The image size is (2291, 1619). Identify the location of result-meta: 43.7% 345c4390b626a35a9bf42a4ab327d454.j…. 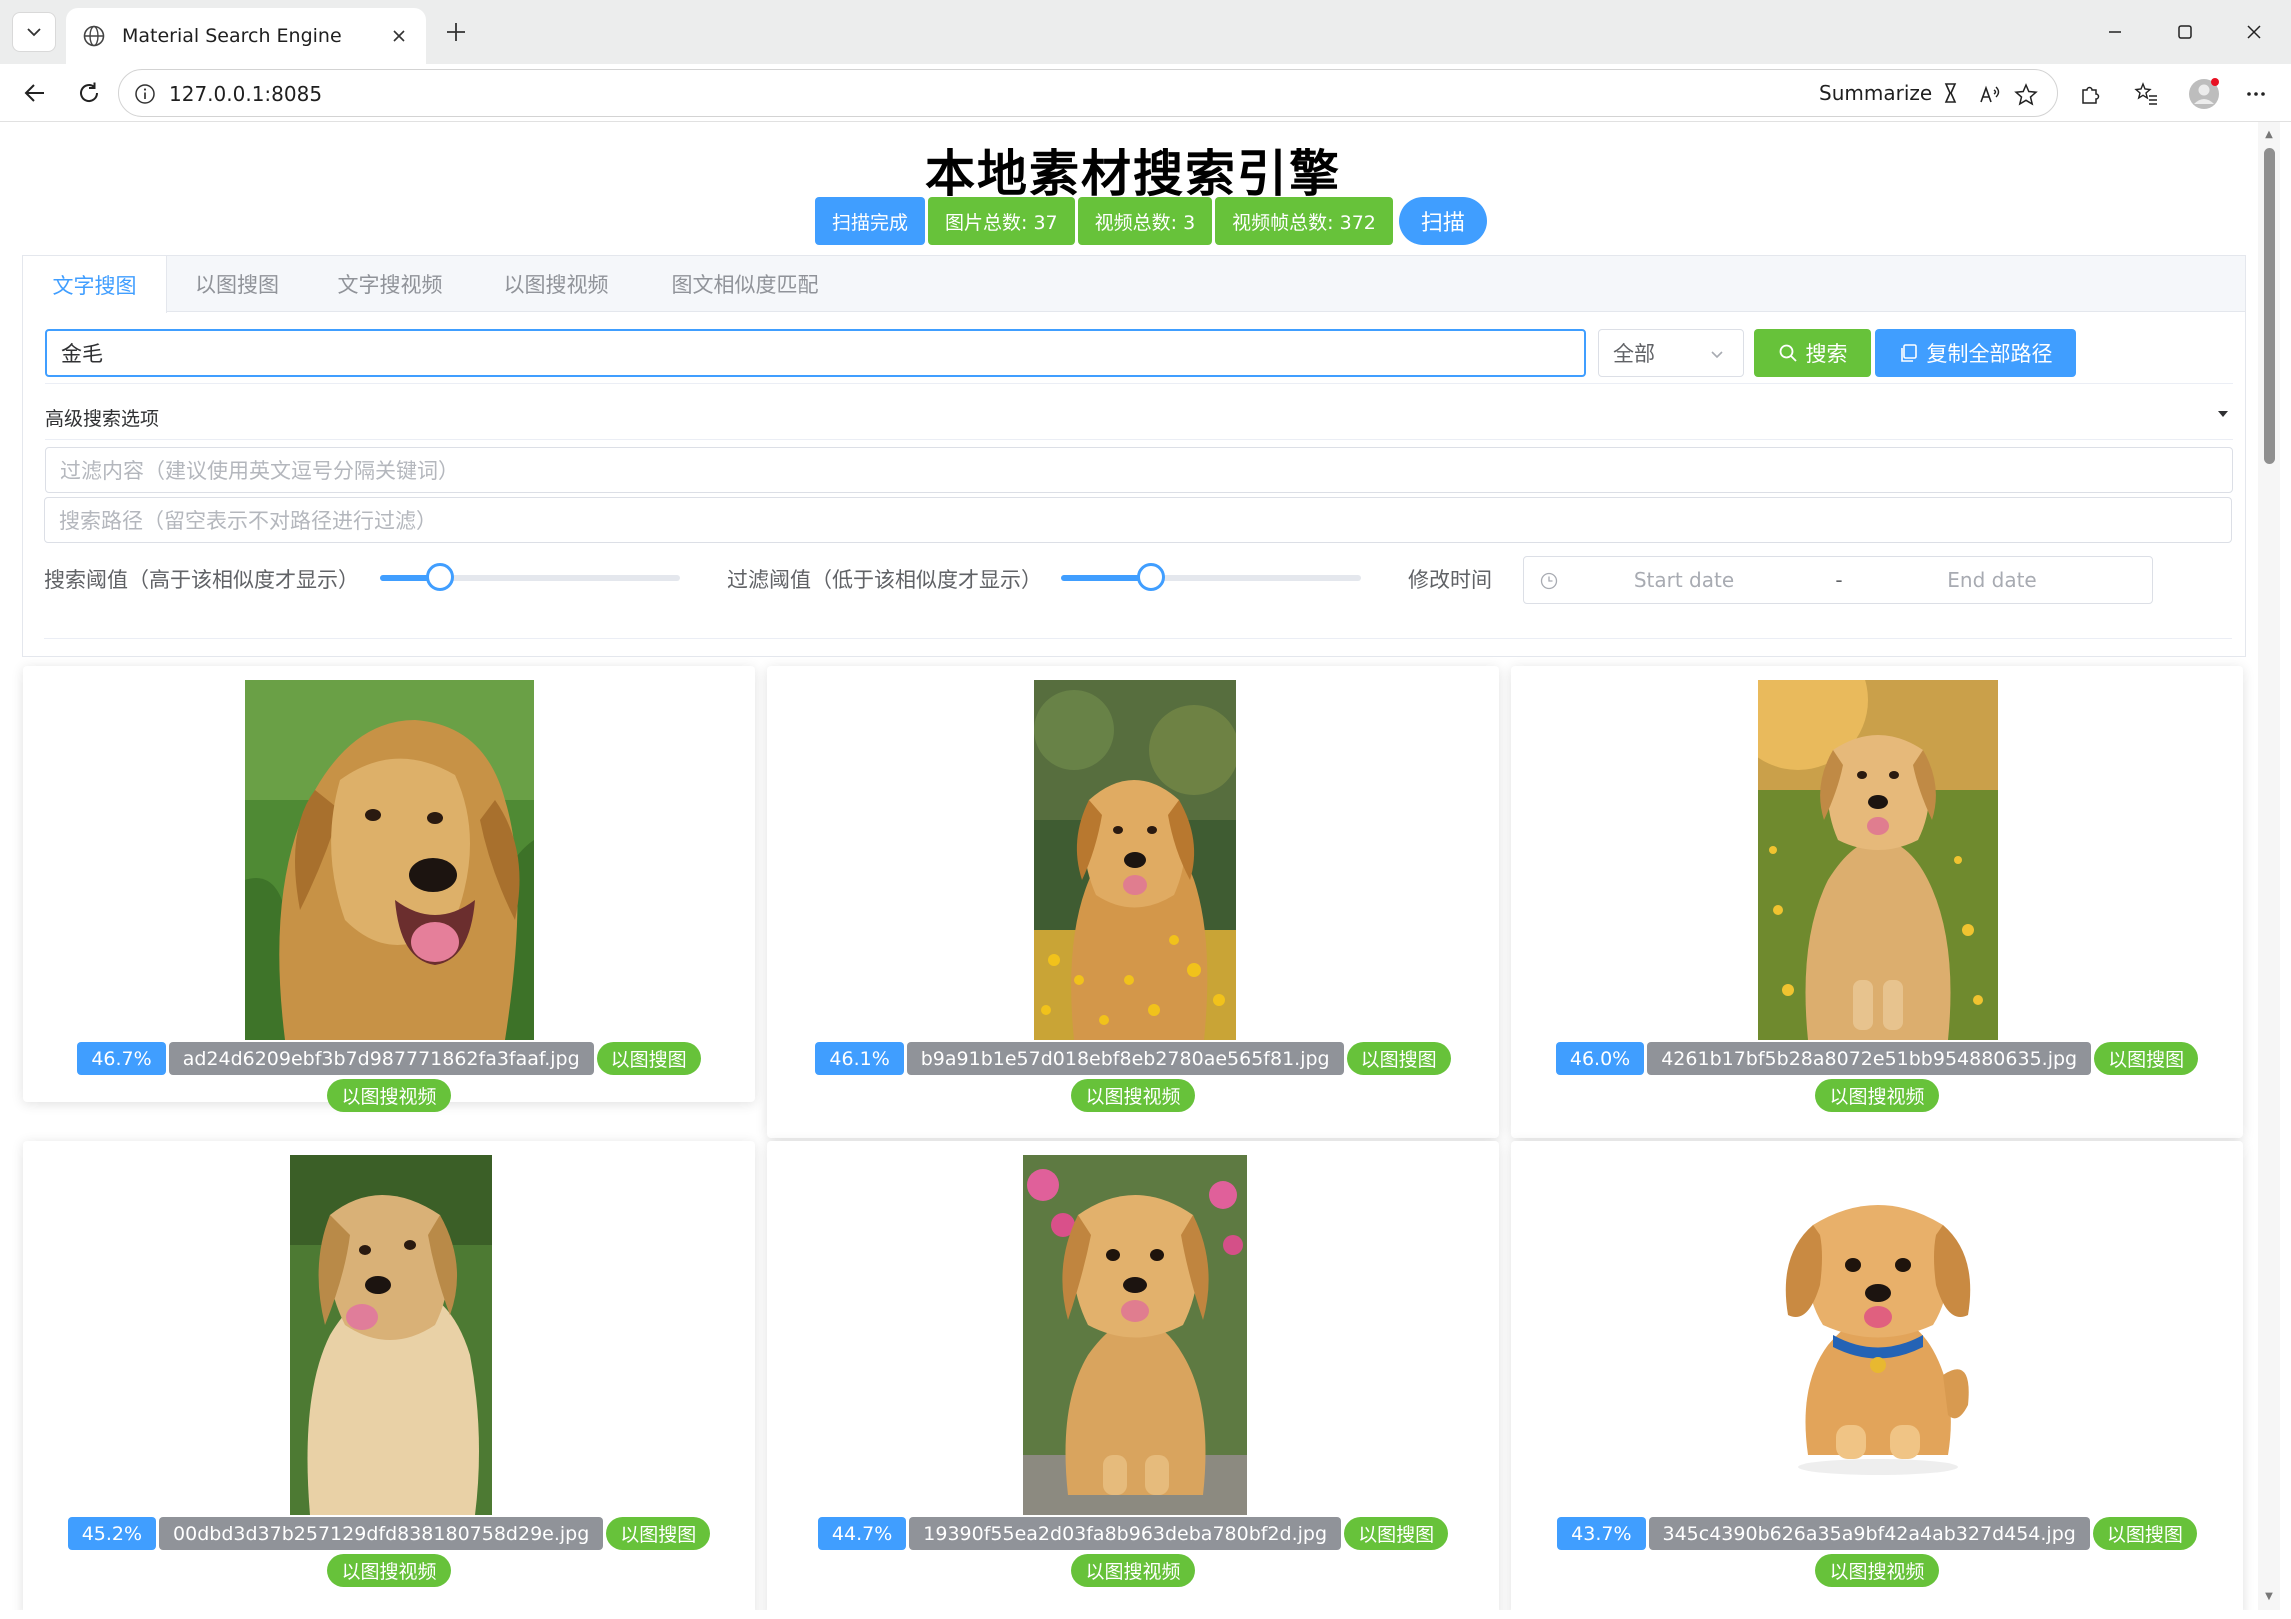
(1877, 1552).